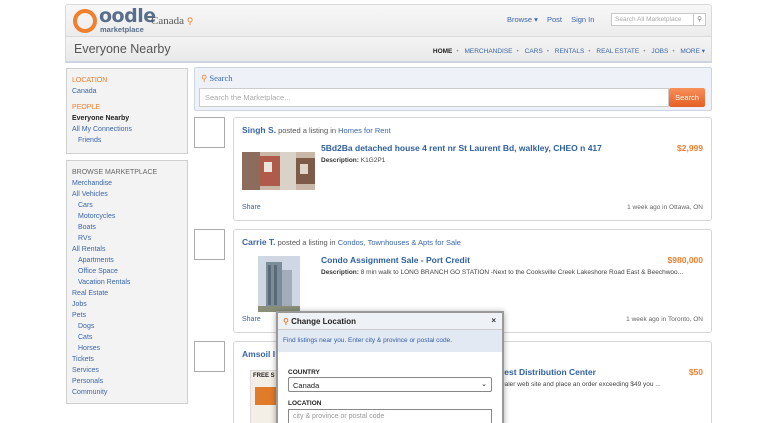 The width and height of the screenshot is (777, 423). I want to click on nav-merchandise: MERCHANDISE, so click(488, 51).